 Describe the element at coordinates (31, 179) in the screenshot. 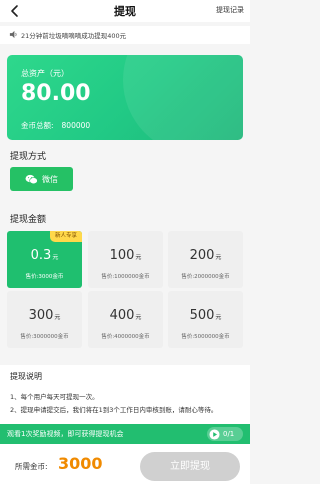

I see `wechat-icon` at that location.